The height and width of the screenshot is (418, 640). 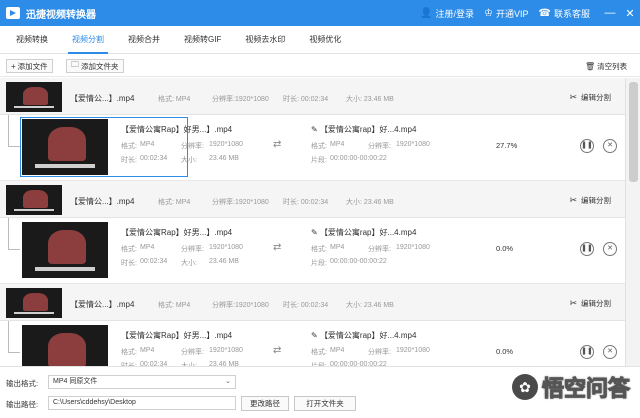 I want to click on toolbar: + 添加文件 🗀 添加文件夹 🗑 清空列表, so click(x=320, y=66).